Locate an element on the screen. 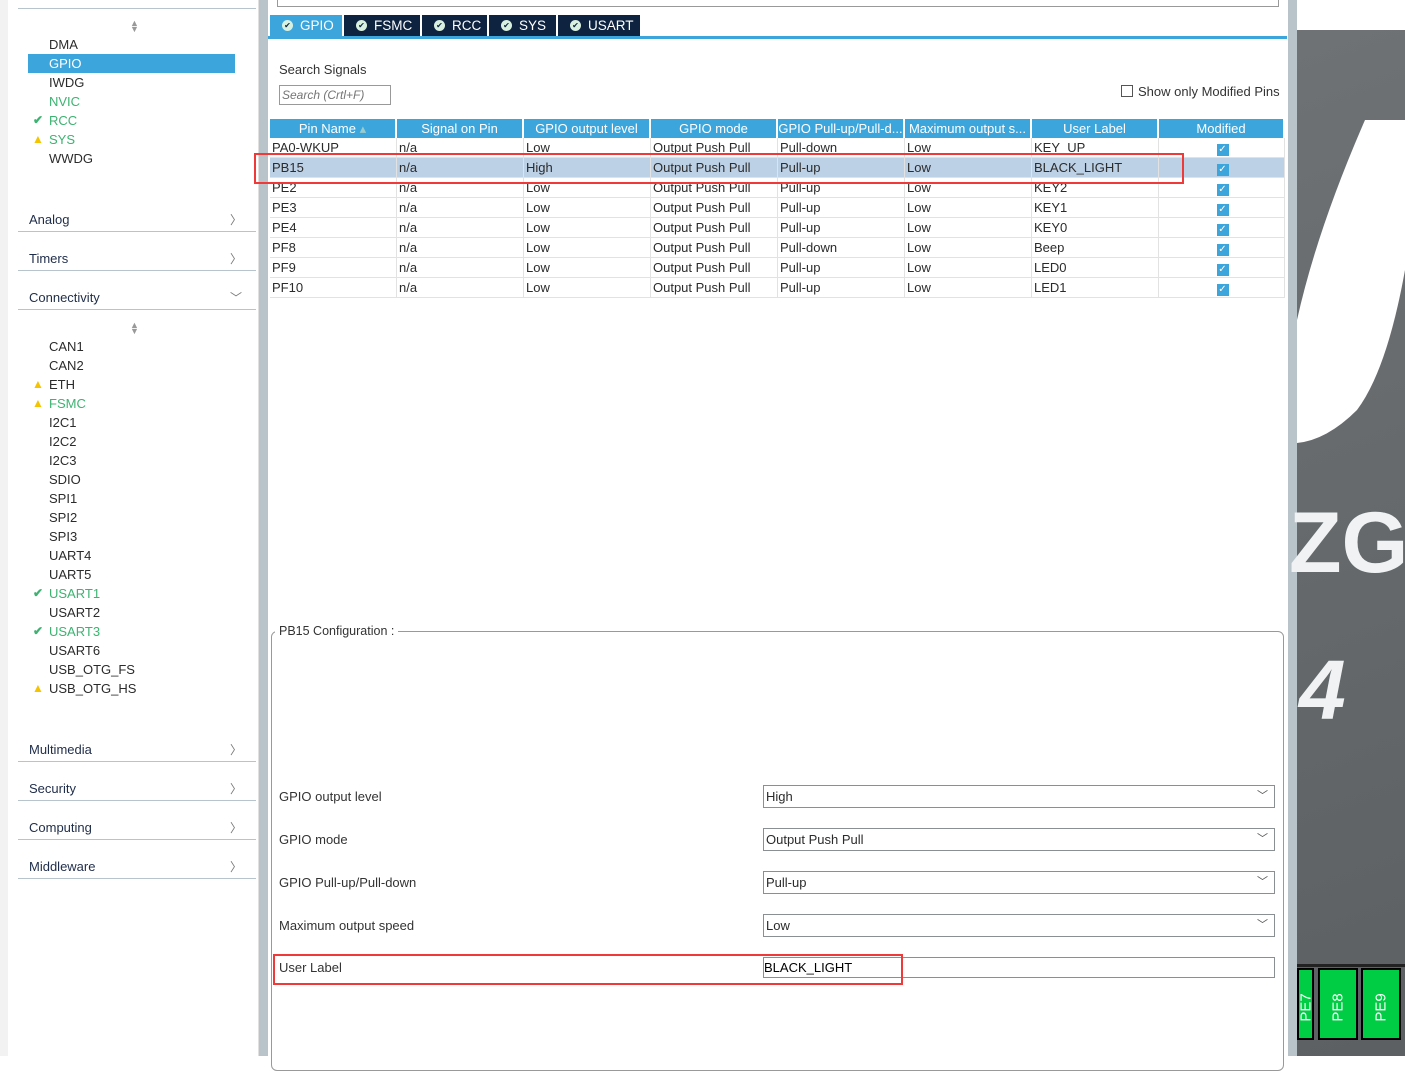 The height and width of the screenshot is (1071, 1405). sidebar-item-label: SYS is located at coordinates (62, 139).